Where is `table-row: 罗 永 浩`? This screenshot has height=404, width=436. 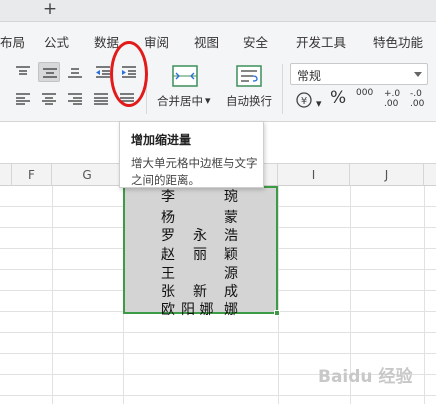 table-row: 罗 永 浩 is located at coordinates (200, 234).